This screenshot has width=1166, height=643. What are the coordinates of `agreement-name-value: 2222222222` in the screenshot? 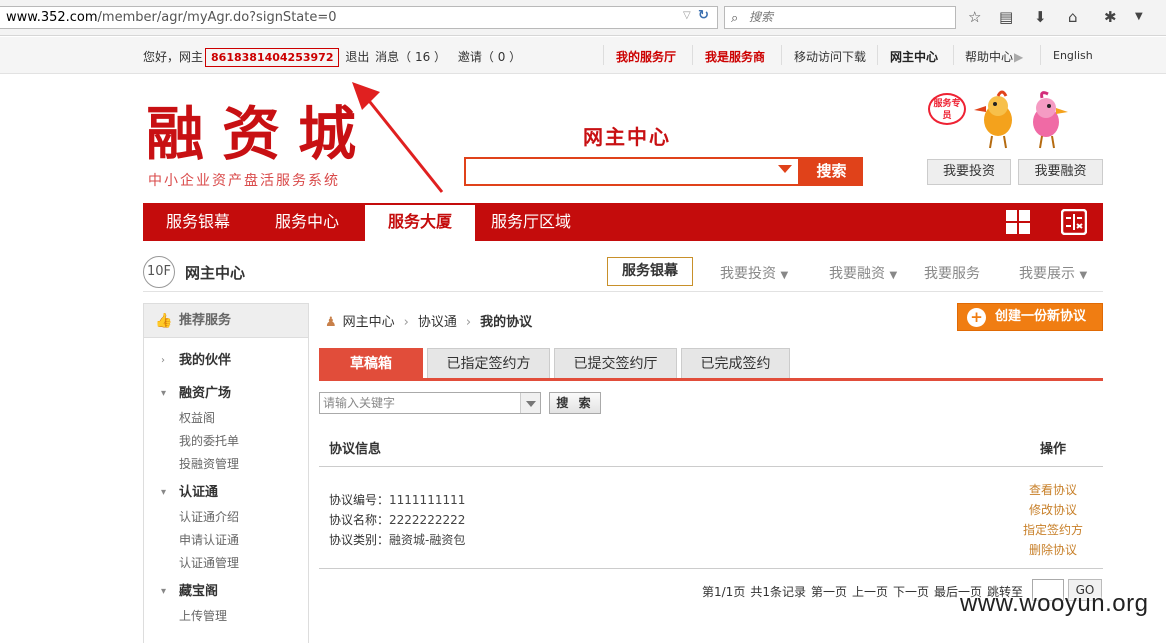 It's located at (427, 520).